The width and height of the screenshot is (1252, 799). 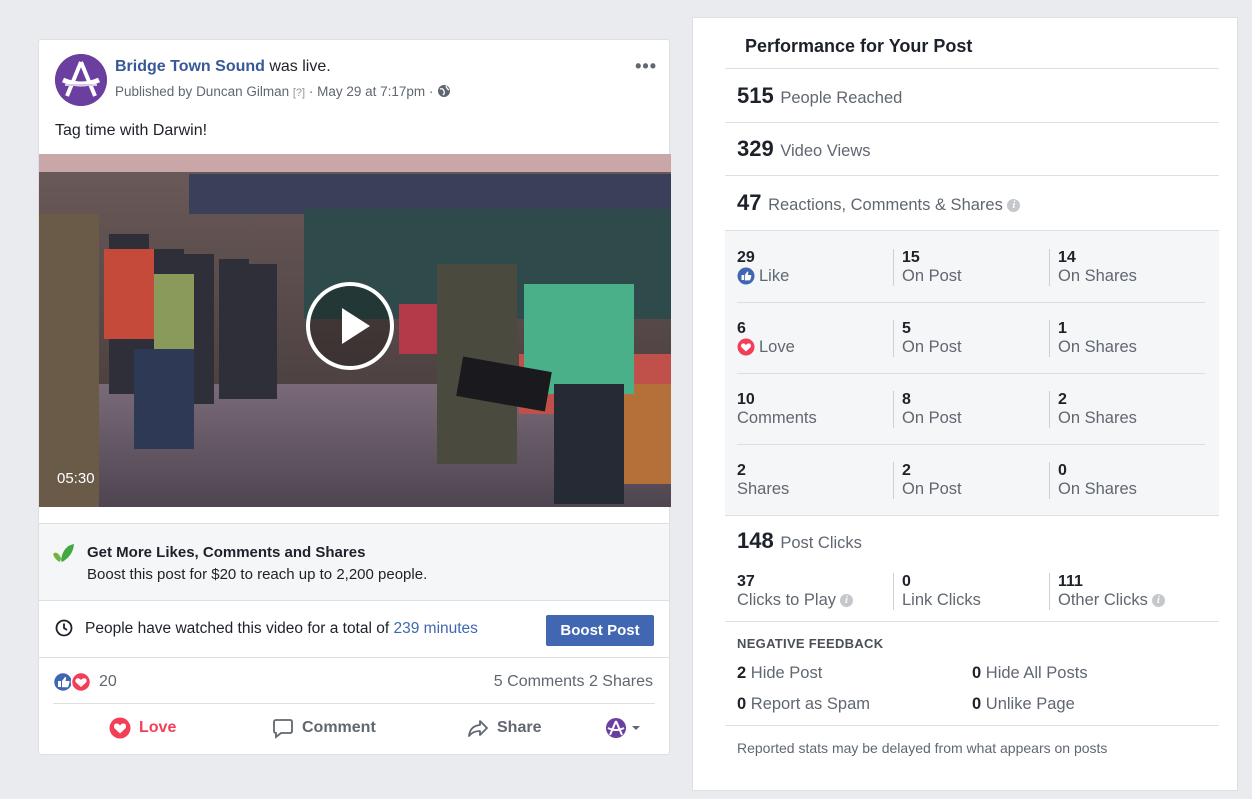 What do you see at coordinates (755, 540) in the screenshot?
I see `post-clicks-value: 148` at bounding box center [755, 540].